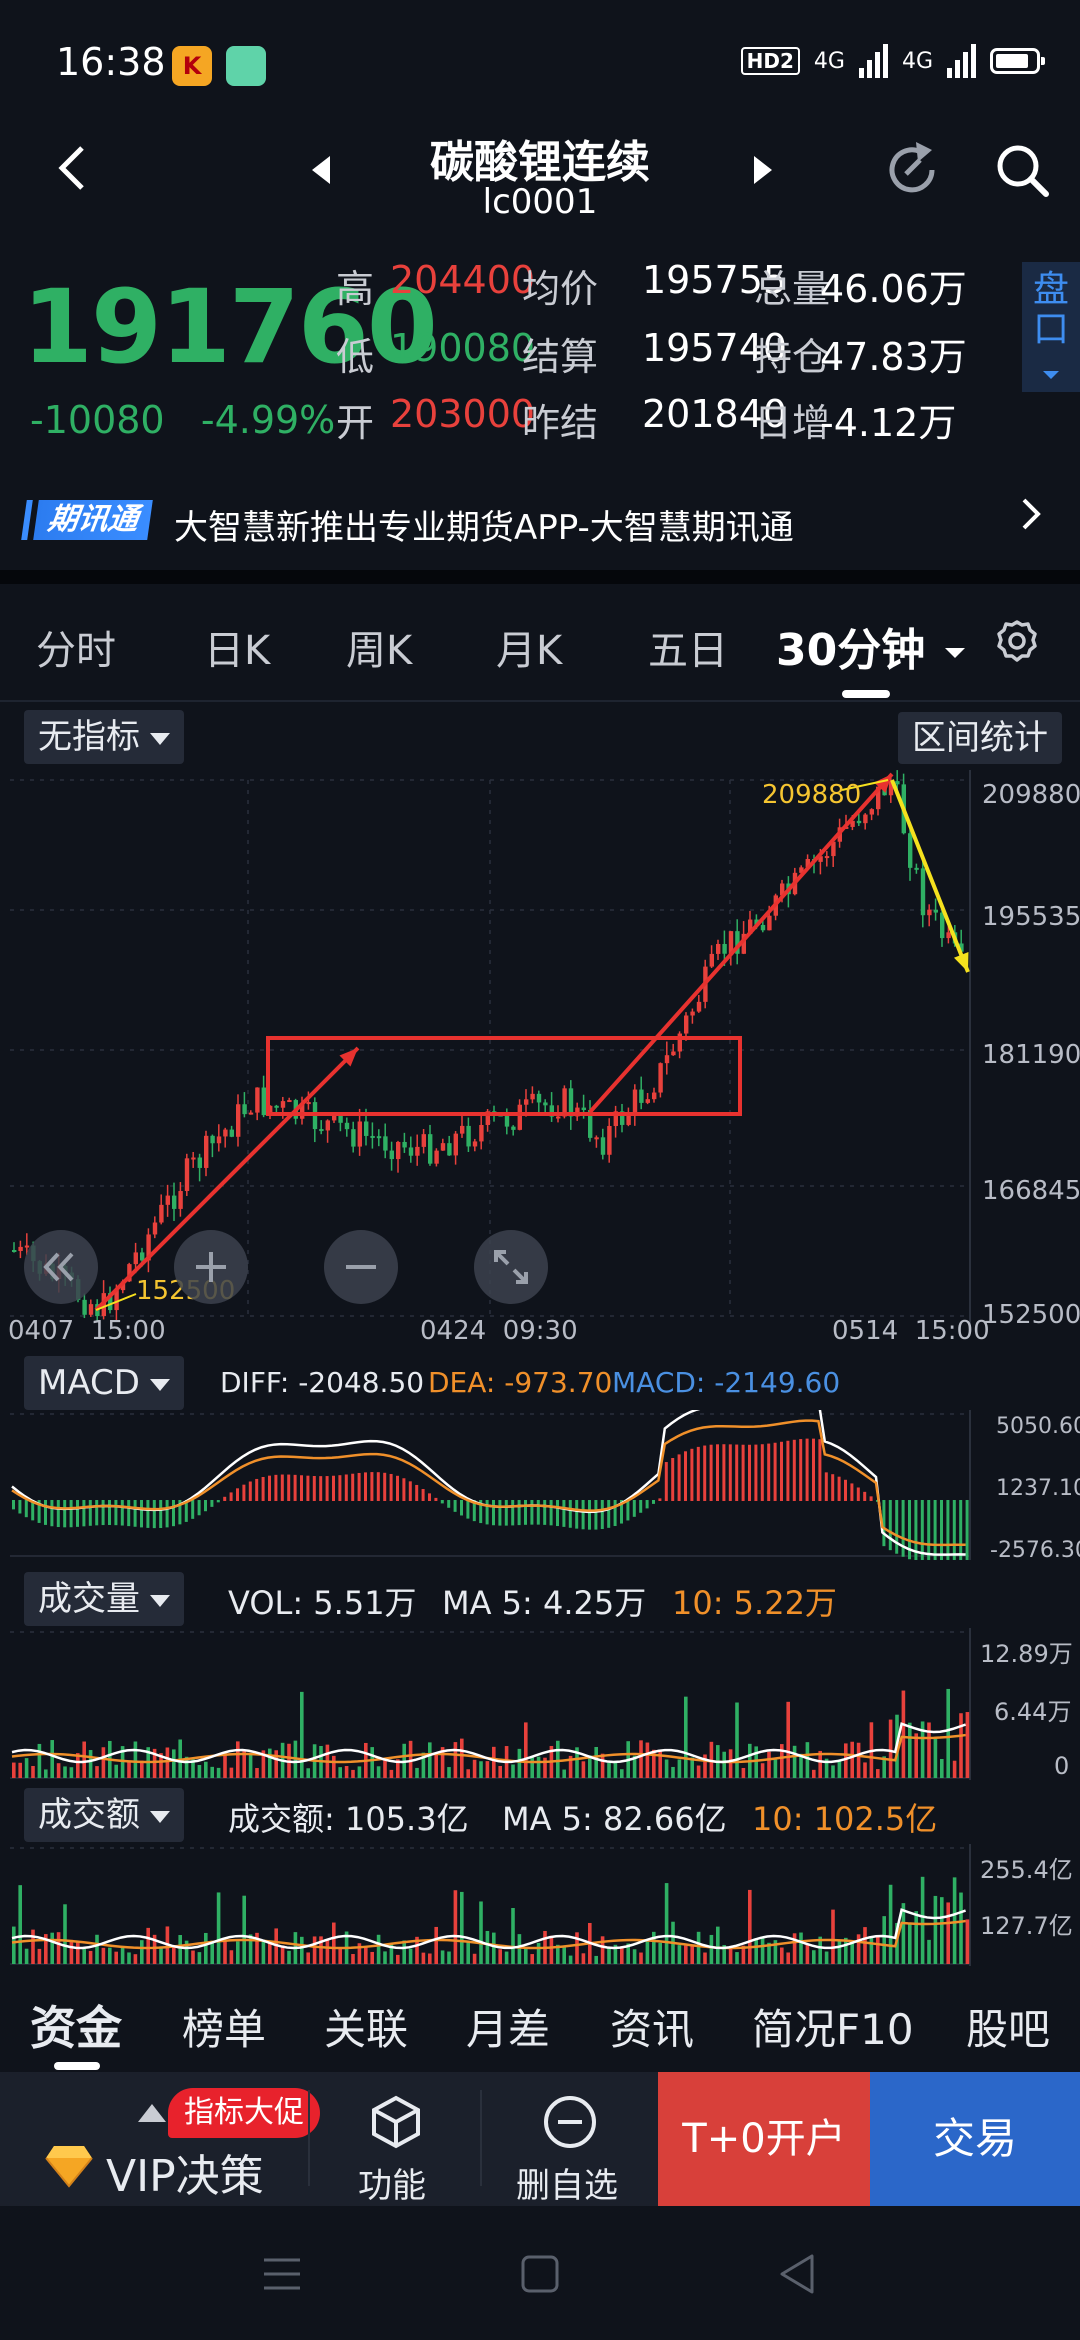  Describe the element at coordinates (770, 61) in the screenshot. I see `hd-voice-badge: HD2` at that location.